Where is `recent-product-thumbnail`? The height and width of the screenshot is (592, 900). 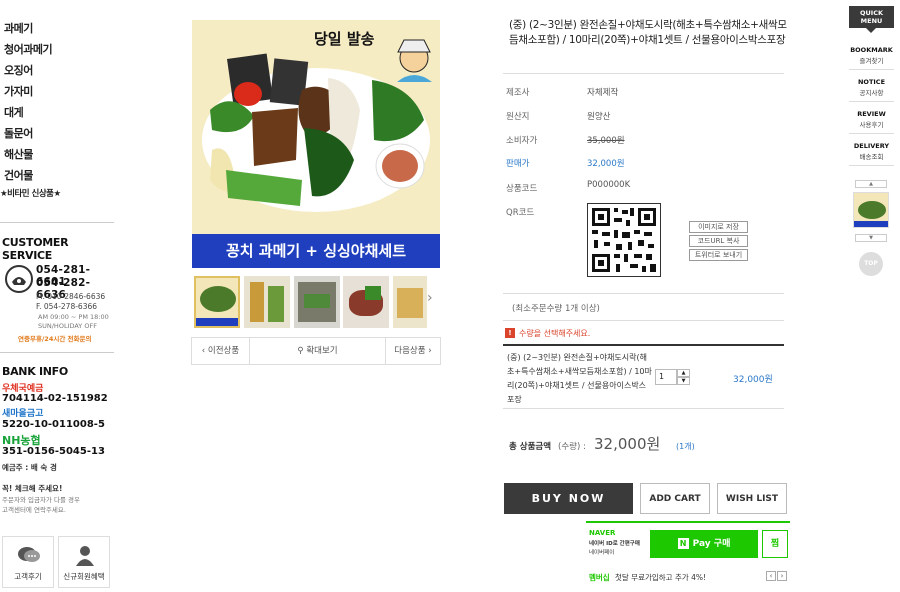
recent-product-thumbnail is located at coordinates (871, 210).